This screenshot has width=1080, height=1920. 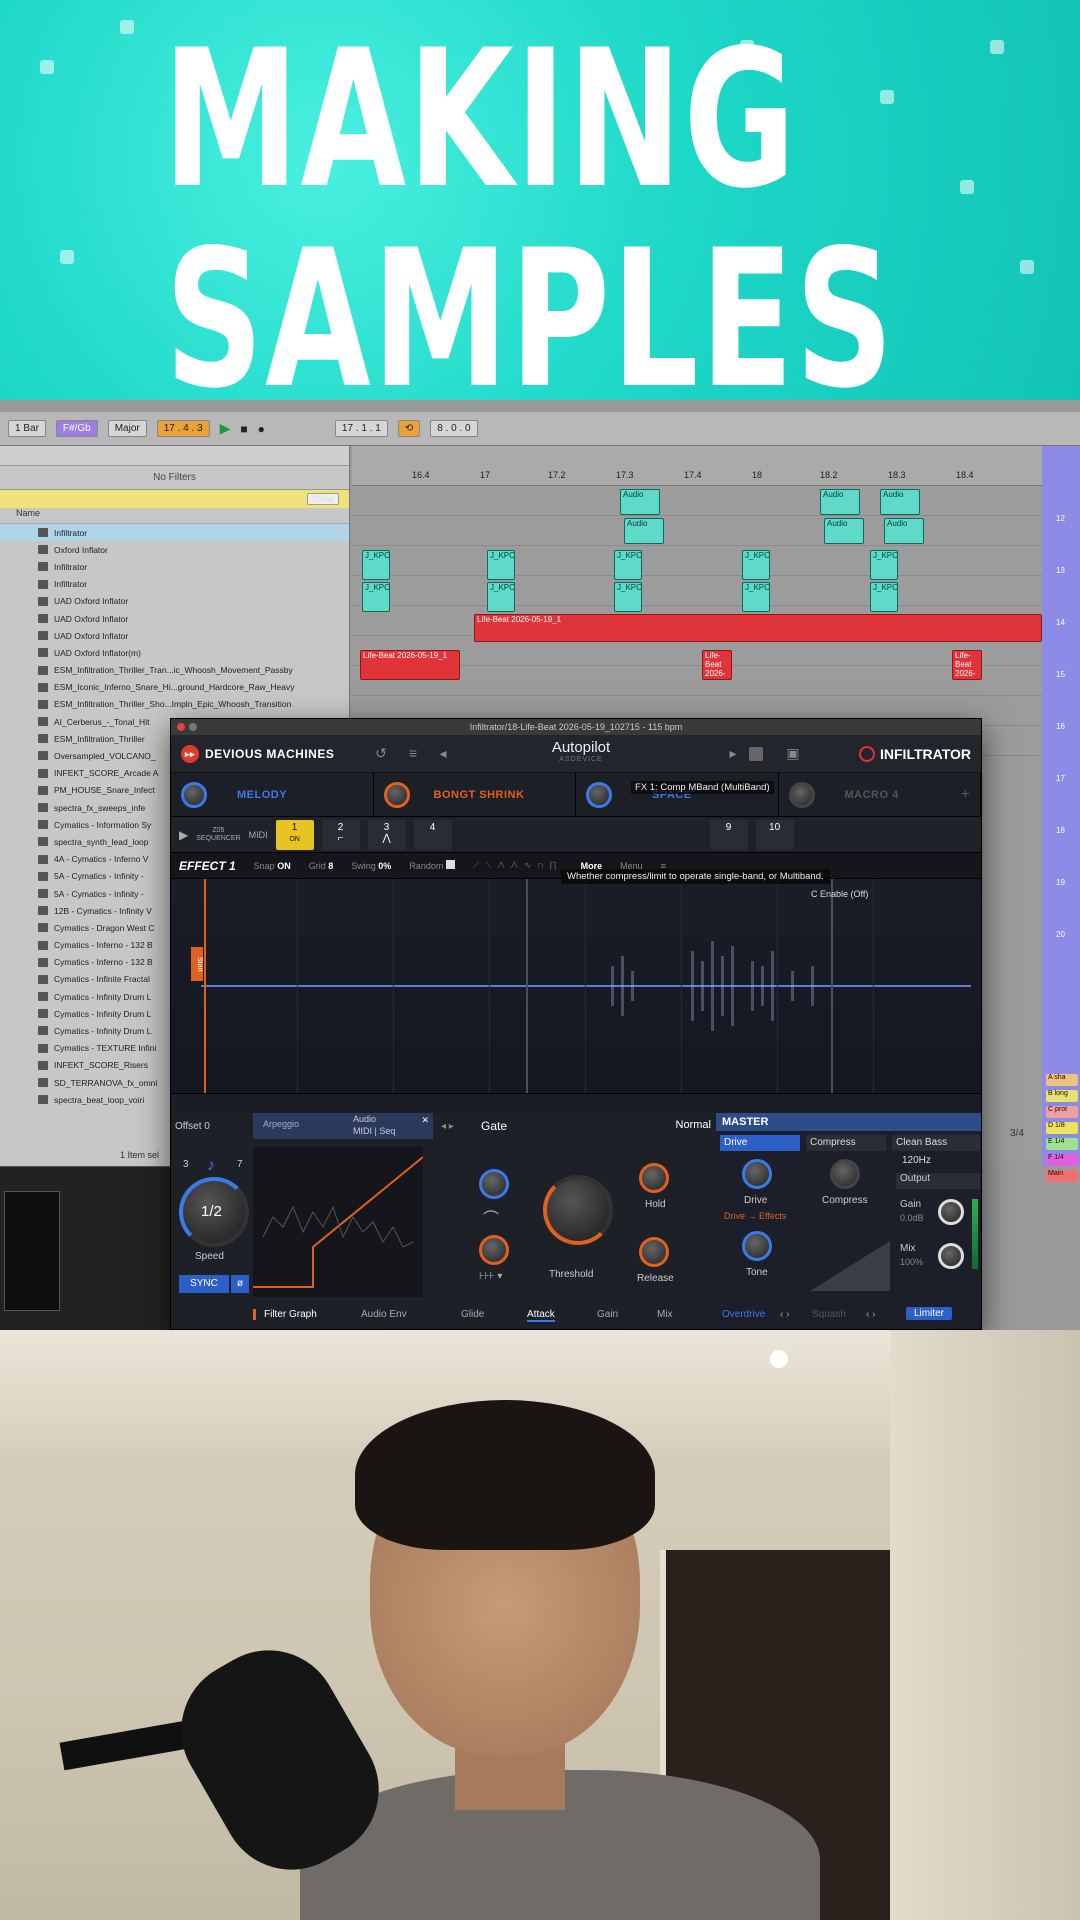 What do you see at coordinates (965, 795) in the screenshot?
I see `add-macro-icon: +` at bounding box center [965, 795].